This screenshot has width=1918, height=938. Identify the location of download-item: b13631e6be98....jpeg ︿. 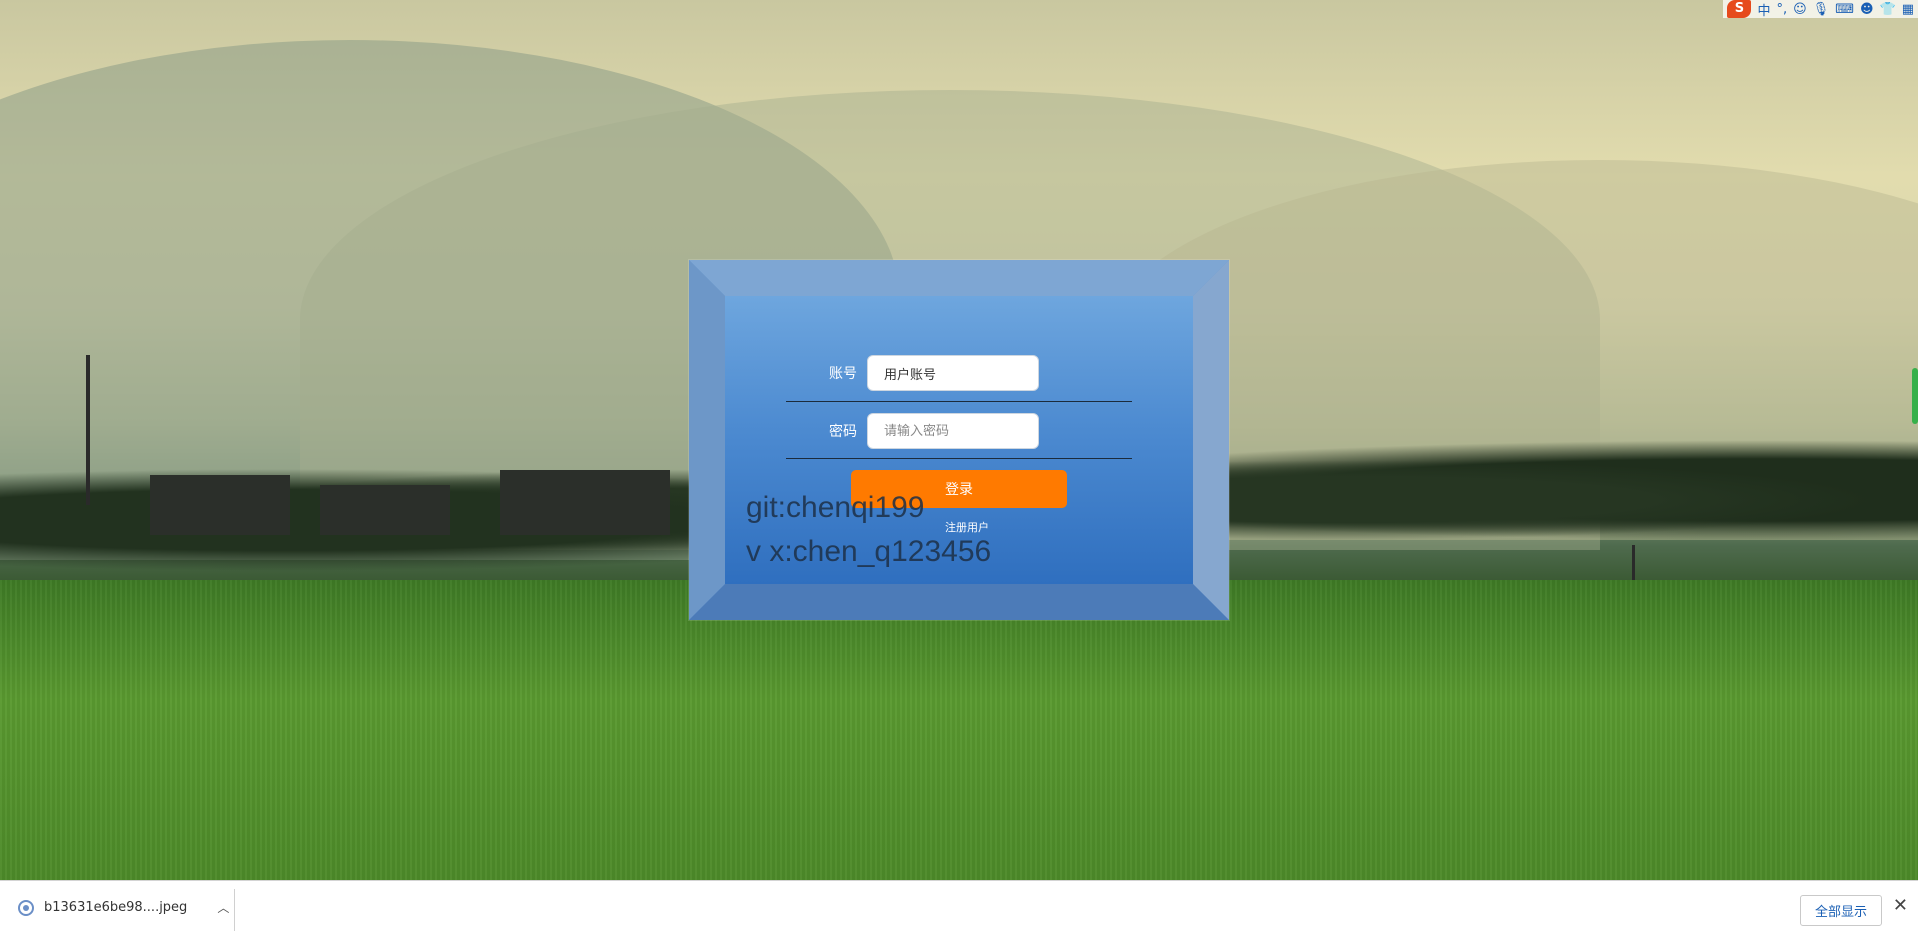
(123, 907).